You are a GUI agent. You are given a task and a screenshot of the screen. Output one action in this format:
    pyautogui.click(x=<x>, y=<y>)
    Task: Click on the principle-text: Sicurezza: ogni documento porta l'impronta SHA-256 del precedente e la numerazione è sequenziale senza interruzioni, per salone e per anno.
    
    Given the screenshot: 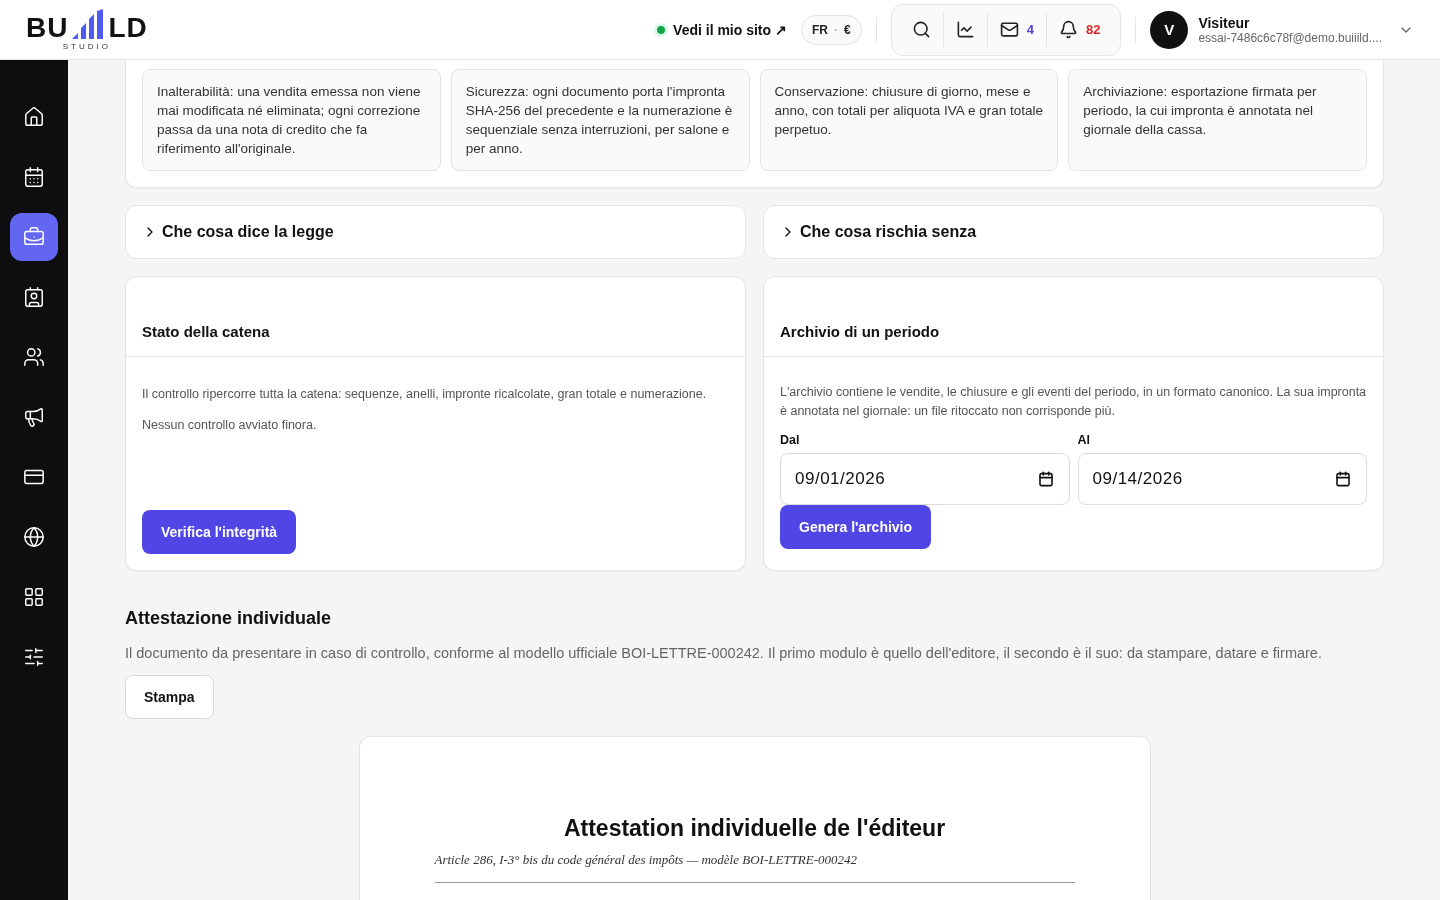 What is the action you would take?
    pyautogui.click(x=600, y=120)
    